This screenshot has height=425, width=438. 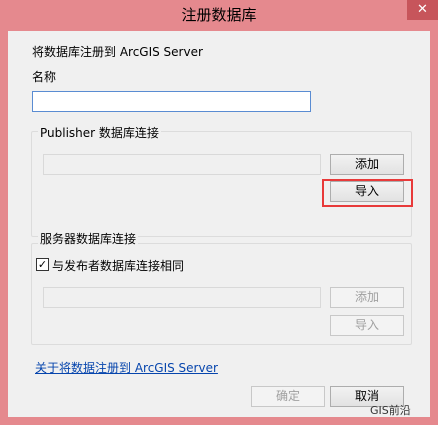 I want to click on intro-text: 将数据库注册到 ArcGIS Server, so click(x=117, y=52).